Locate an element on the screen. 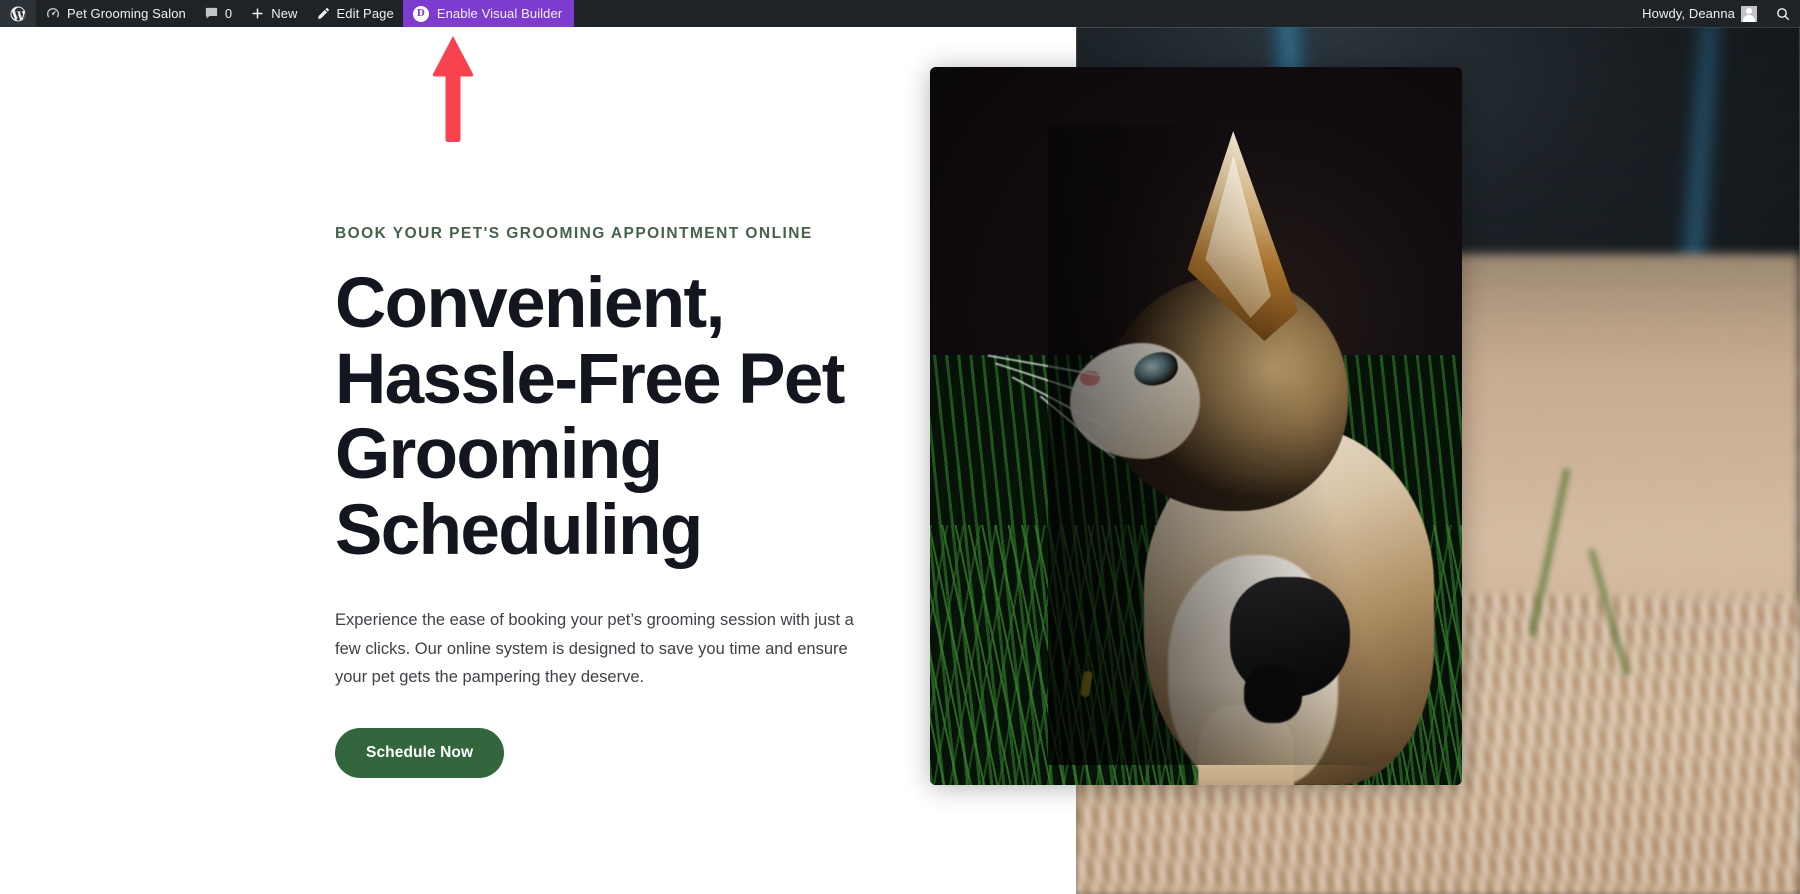  plus-icon is located at coordinates (257, 13).